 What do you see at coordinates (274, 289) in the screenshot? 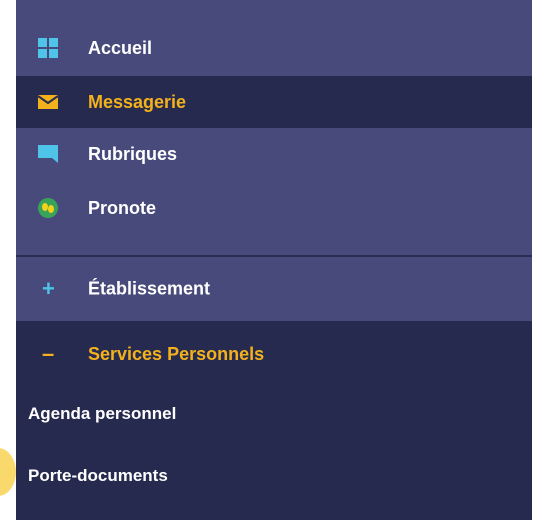
I see `section-etablissement: + Établissement` at bounding box center [274, 289].